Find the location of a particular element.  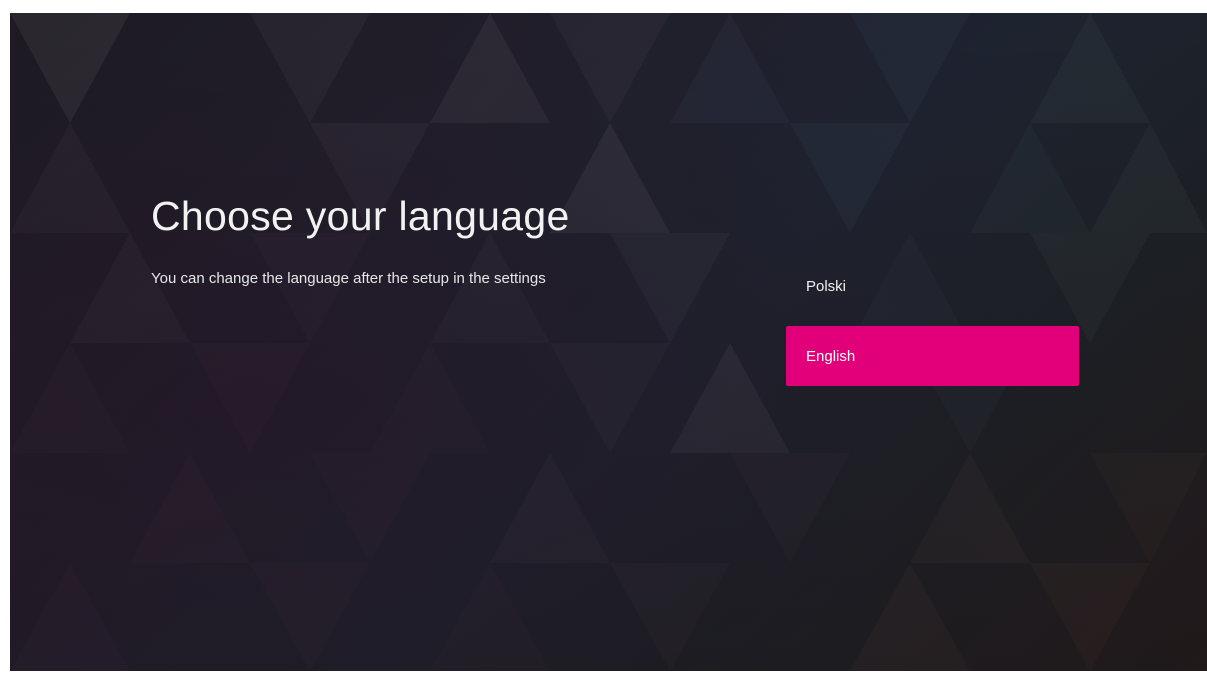

language-list: Polski English is located at coordinates (932, 326).